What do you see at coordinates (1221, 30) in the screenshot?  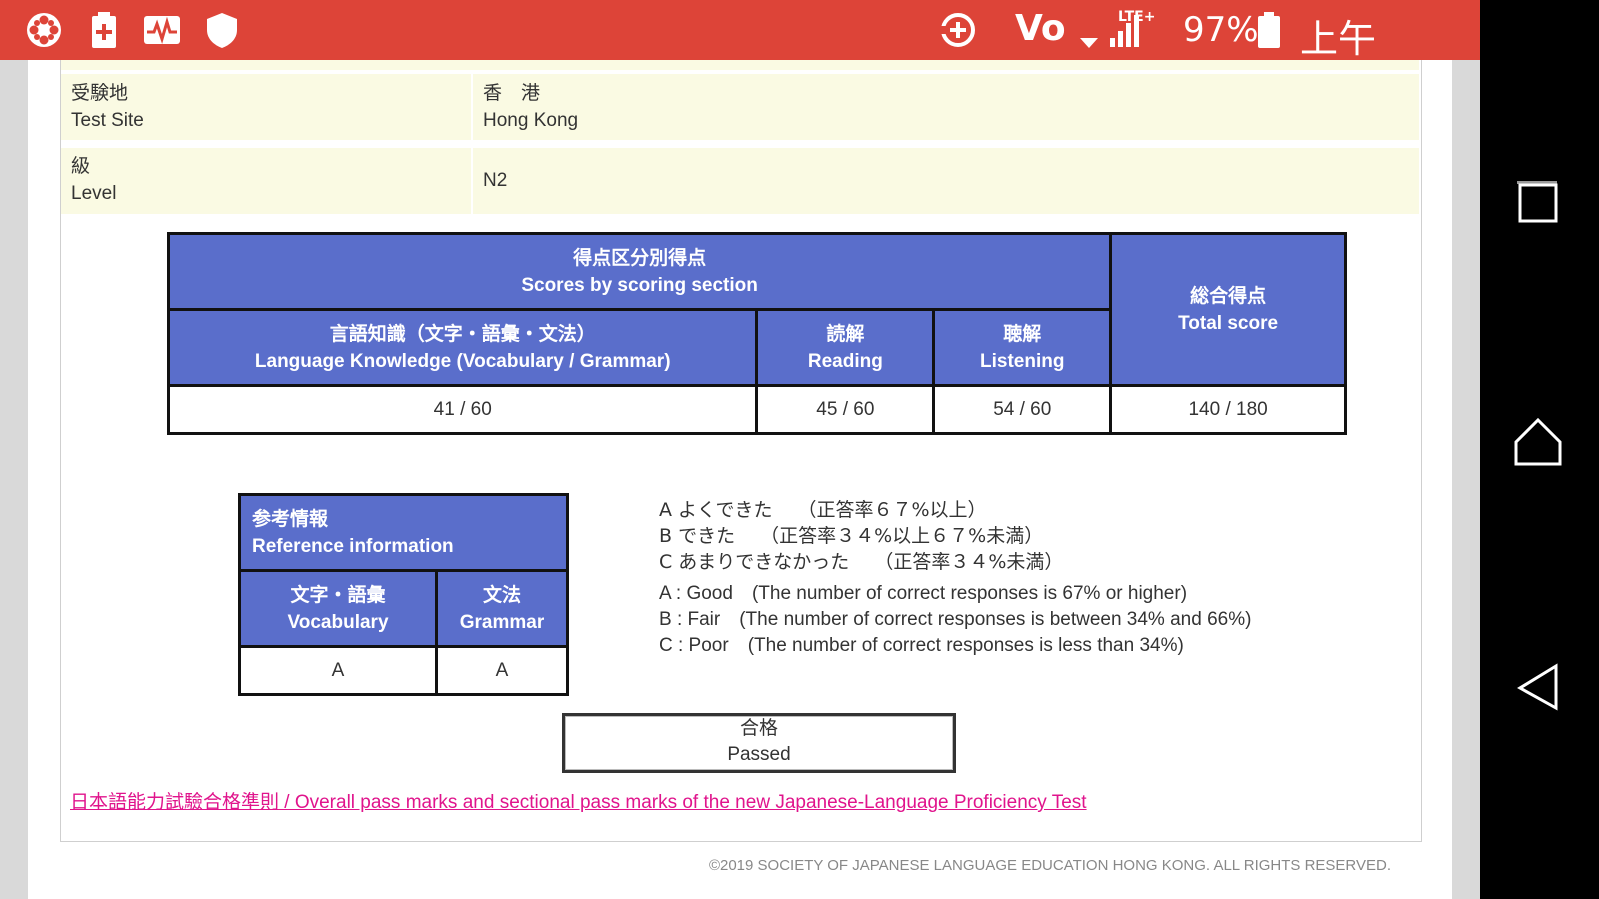 I see `battery-percent: 97%` at bounding box center [1221, 30].